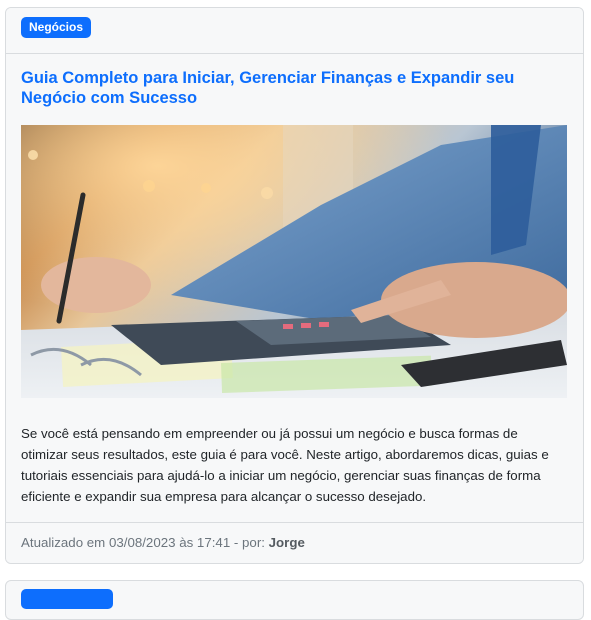 The height and width of the screenshot is (620, 591). Describe the element at coordinates (56, 27) in the screenshot. I see `category-badge: Negócios` at that location.